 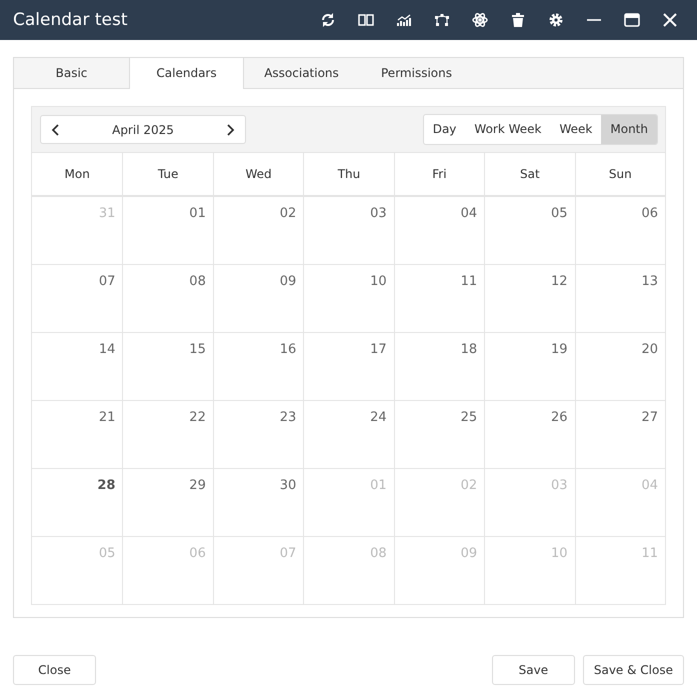 What do you see at coordinates (186, 73) in the screenshot?
I see `tab: Calendars` at bounding box center [186, 73].